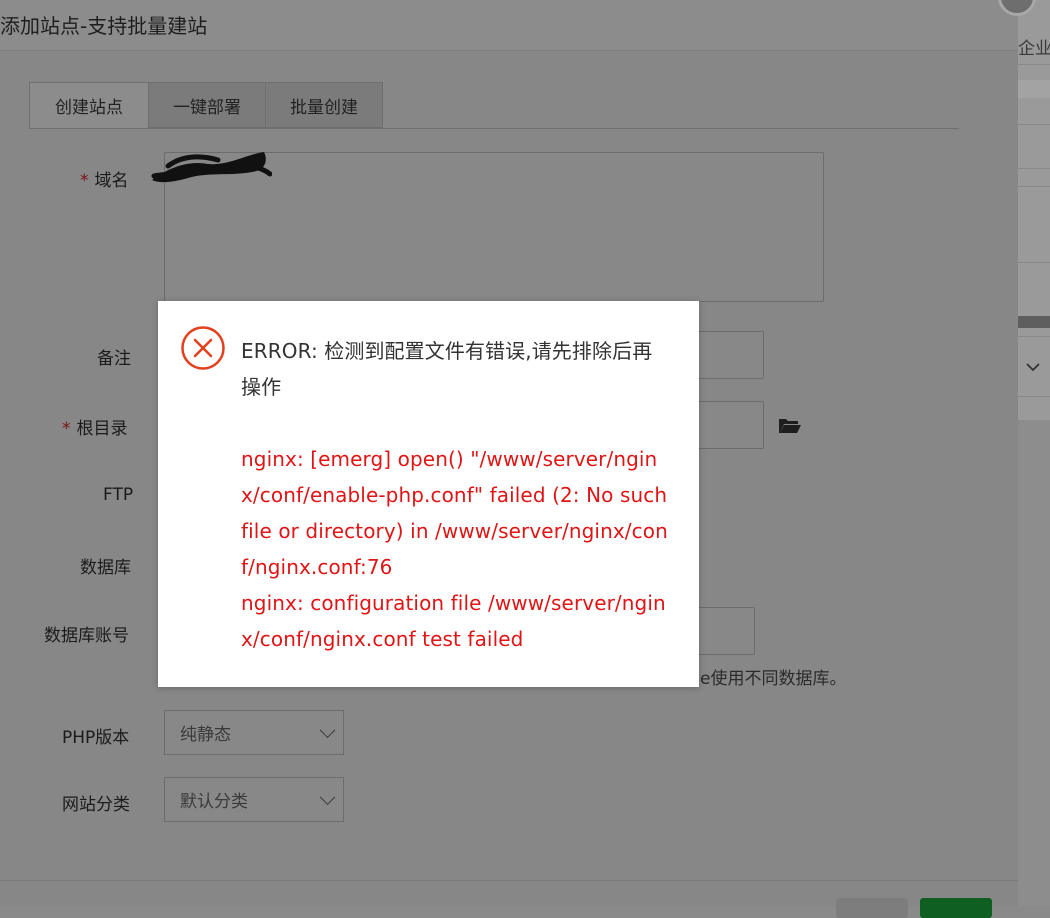  What do you see at coordinates (324, 107) in the screenshot?
I see `tab-label: 批量创建` at bounding box center [324, 107].